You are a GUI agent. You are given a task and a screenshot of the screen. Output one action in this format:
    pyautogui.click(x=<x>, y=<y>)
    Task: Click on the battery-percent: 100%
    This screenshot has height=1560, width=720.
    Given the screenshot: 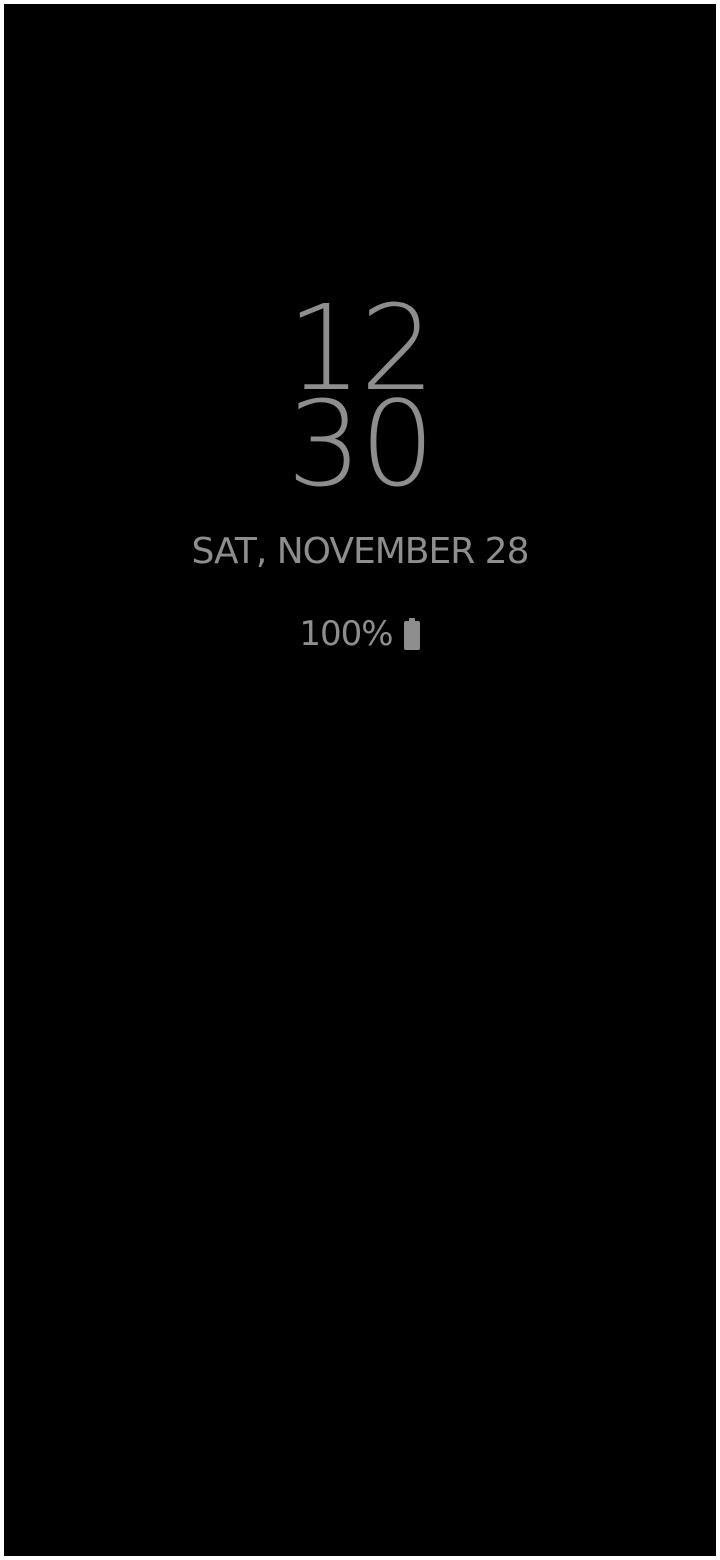 What is the action you would take?
    pyautogui.click(x=346, y=634)
    